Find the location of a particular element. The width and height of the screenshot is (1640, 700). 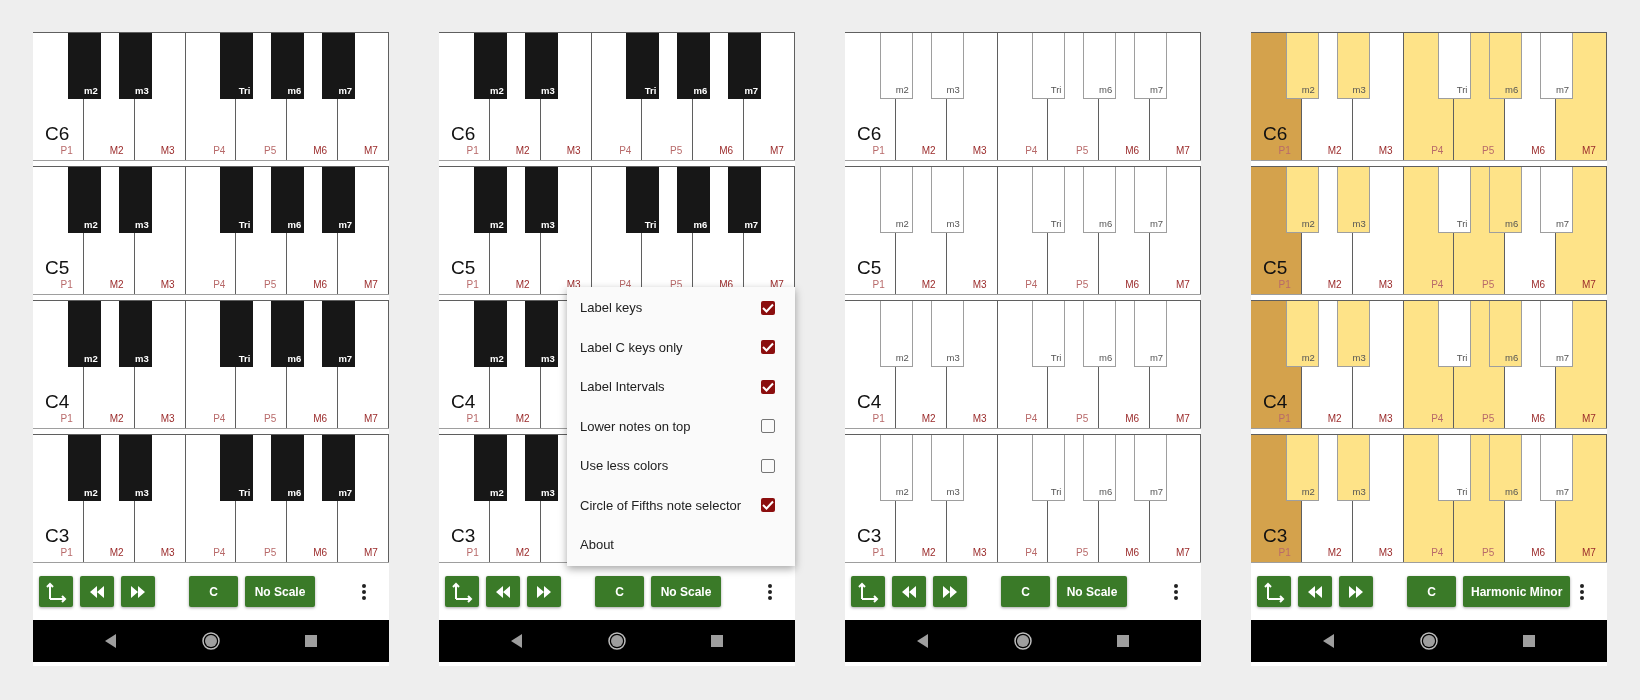

menu-item: About is located at coordinates (597, 545).